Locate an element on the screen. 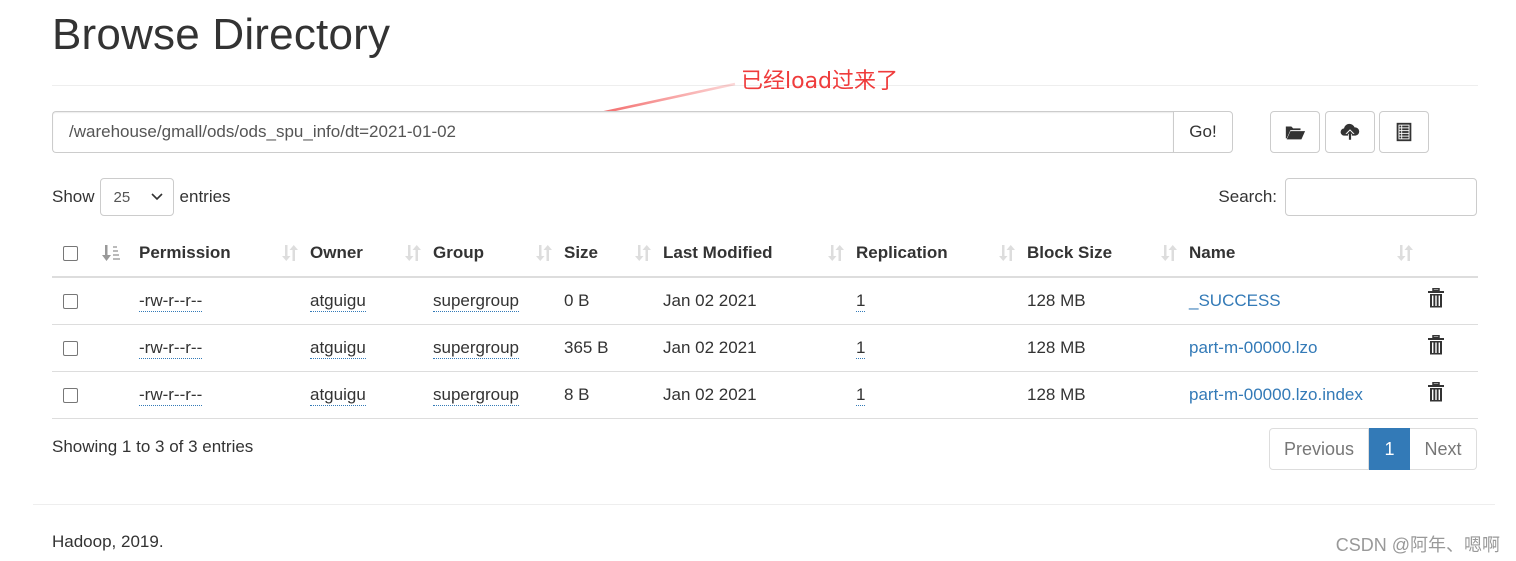 Image resolution: width=1516 pixels, height=561 pixels. previous-page-button: Previous is located at coordinates (1319, 449).